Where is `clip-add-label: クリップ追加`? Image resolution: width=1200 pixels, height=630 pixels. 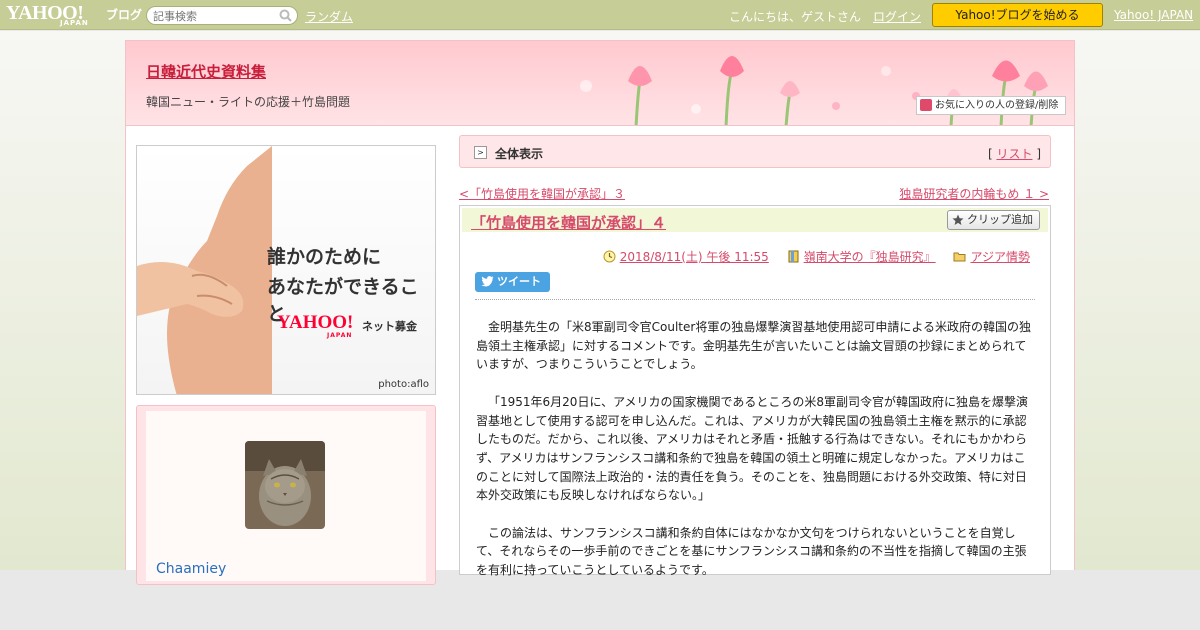
clip-add-label: クリップ追加 is located at coordinates (1000, 219).